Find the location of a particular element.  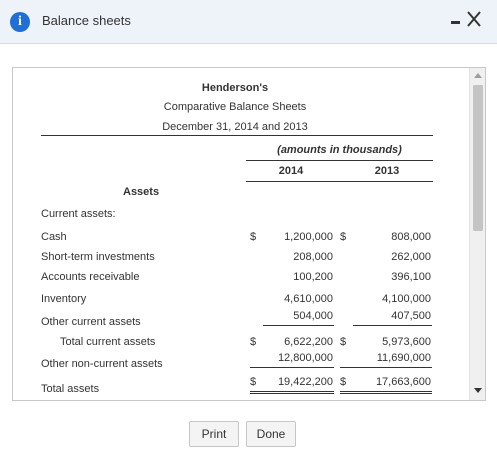

minimize-icon is located at coordinates (455, 22).